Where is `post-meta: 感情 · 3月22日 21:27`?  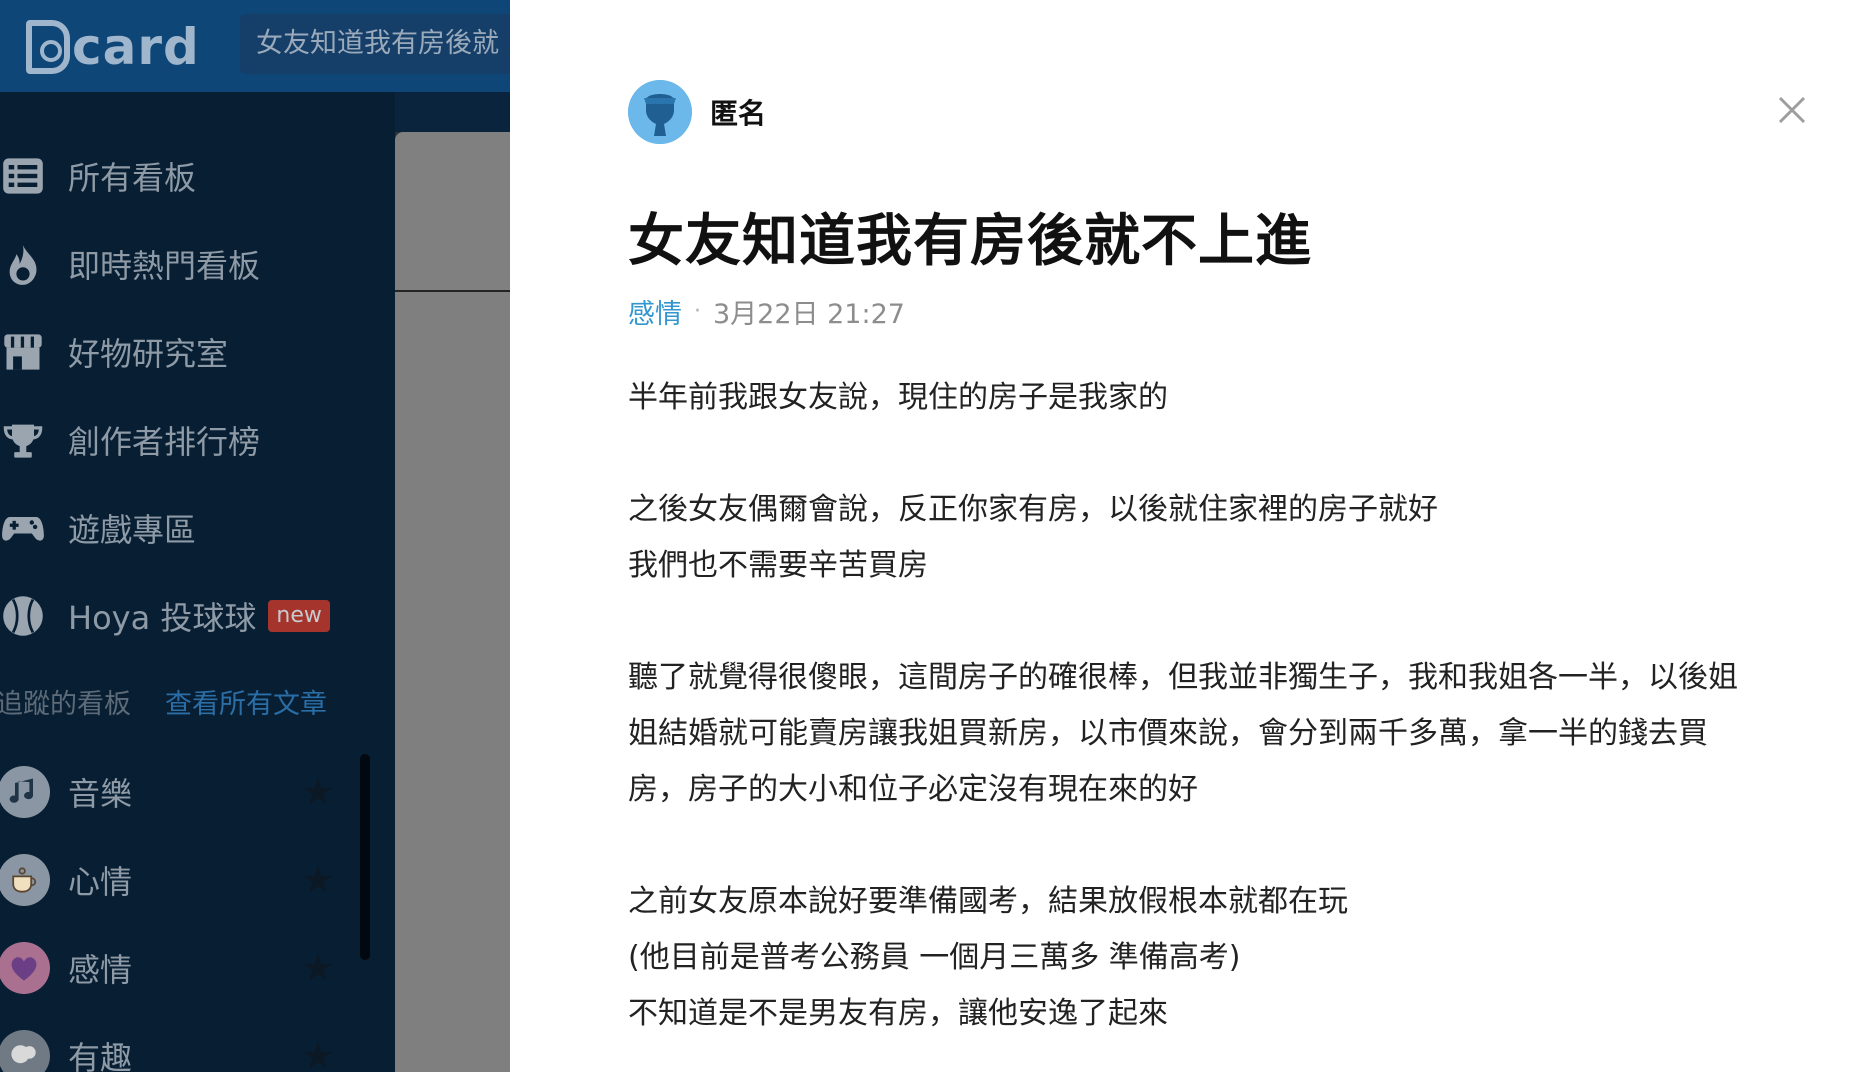 post-meta: 感情 · 3月22日 21:27 is located at coordinates (766, 311).